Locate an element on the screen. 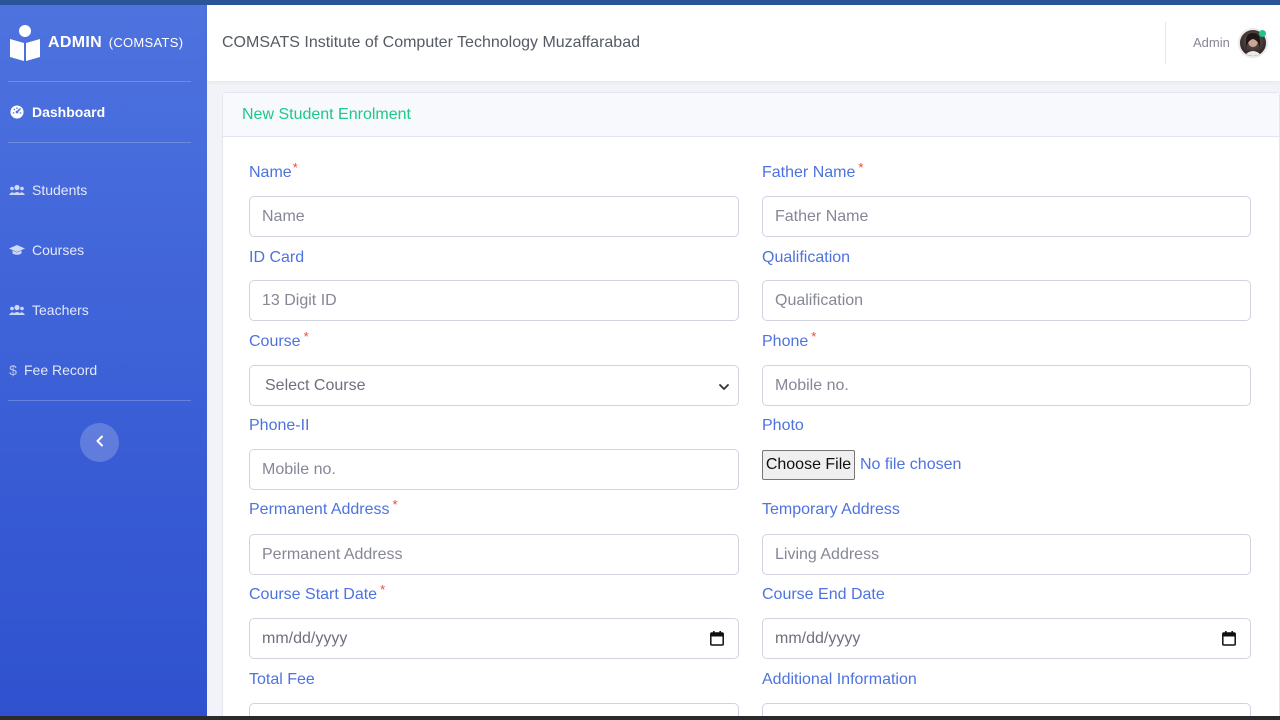 The height and width of the screenshot is (720, 1280). name-placeholder: Name is located at coordinates (283, 216).